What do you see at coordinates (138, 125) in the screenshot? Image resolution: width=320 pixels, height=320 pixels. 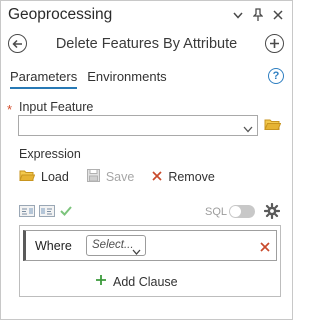 I see `input-feature-dropdown` at bounding box center [138, 125].